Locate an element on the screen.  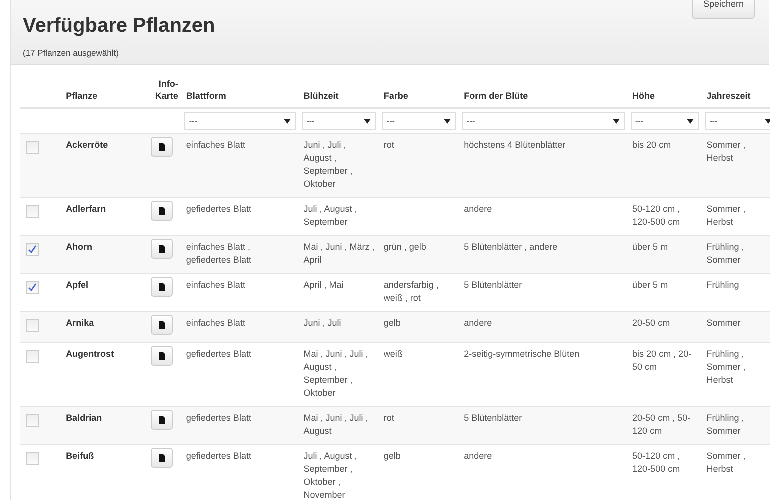
table-cell: Mai , Juni , März , April is located at coordinates (339, 253).